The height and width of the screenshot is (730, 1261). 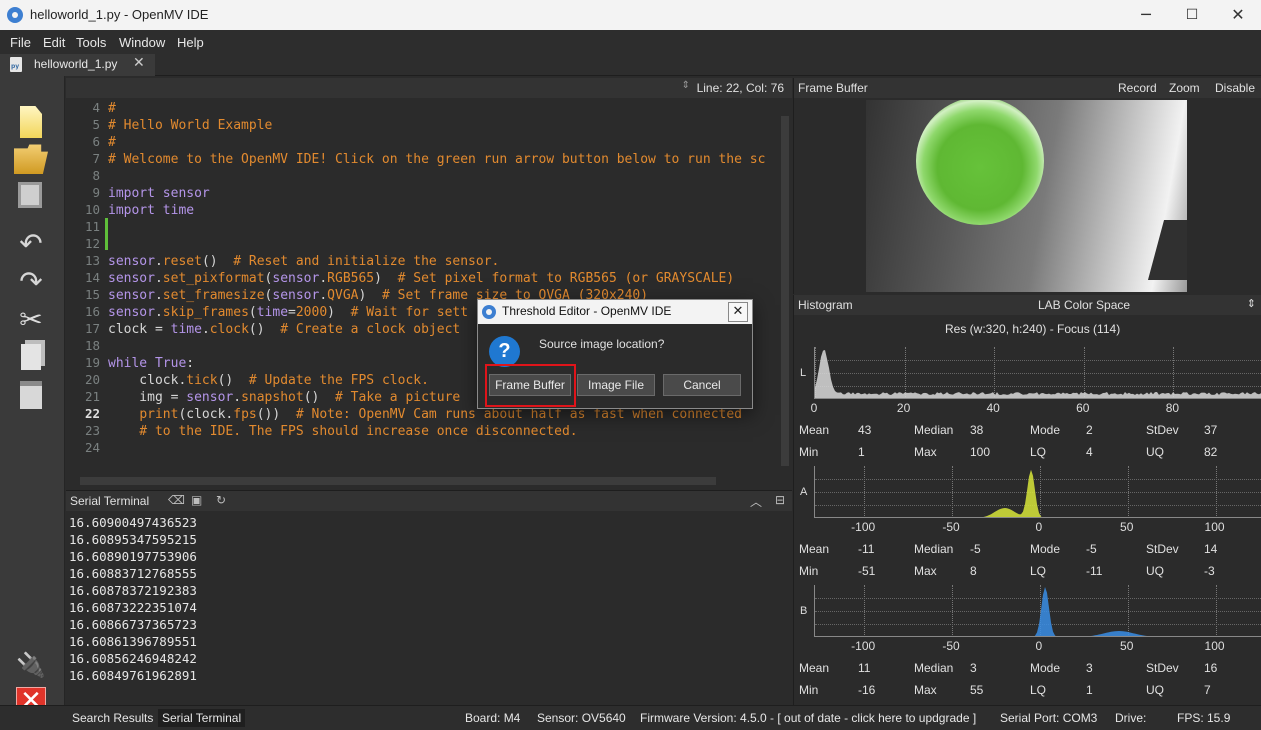 What do you see at coordinates (833, 88) in the screenshot?
I see `frame-buffer-title: Frame Buffer` at bounding box center [833, 88].